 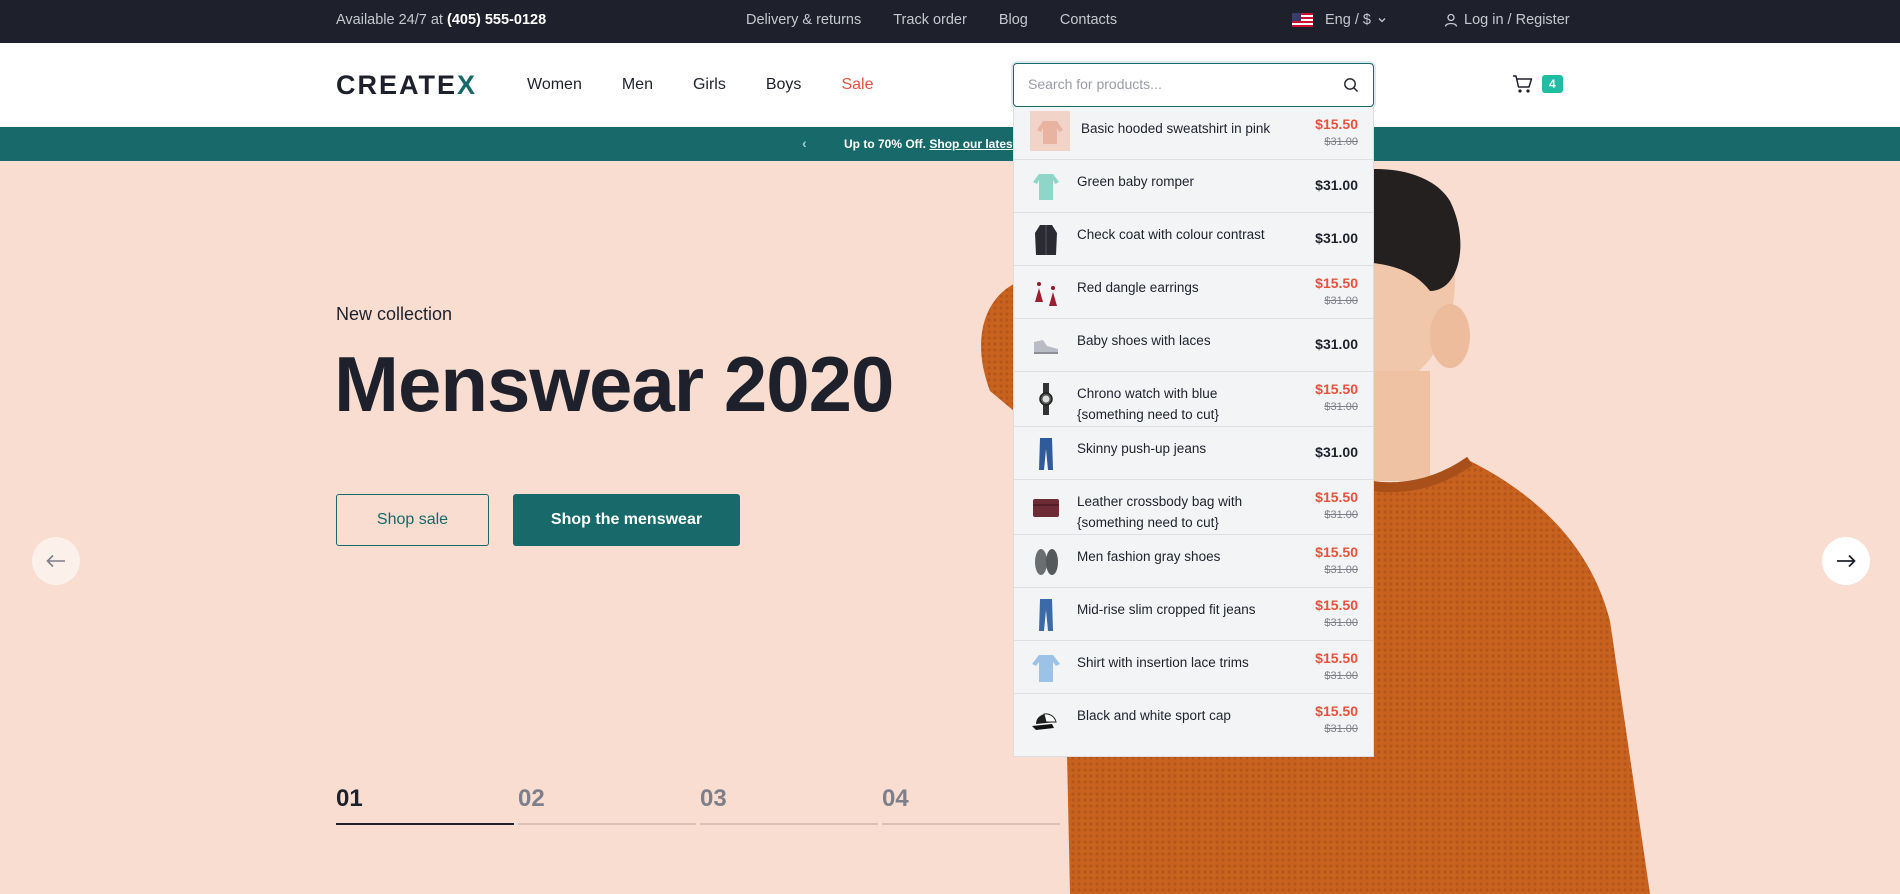 I want to click on result-name: Men fashion gray shoes, so click(x=1149, y=556).